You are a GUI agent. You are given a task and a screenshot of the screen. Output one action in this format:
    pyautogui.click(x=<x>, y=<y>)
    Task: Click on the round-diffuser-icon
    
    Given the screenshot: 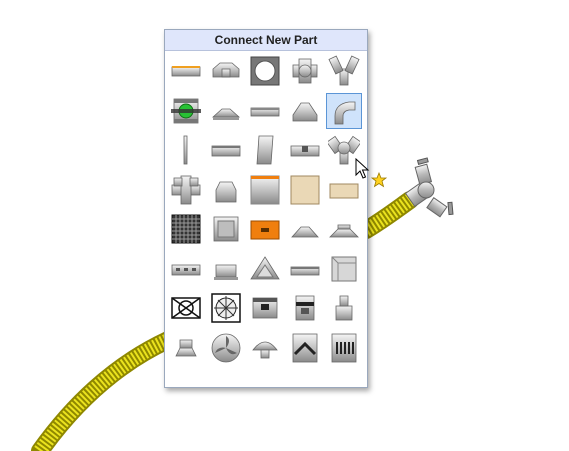 What is the action you would take?
    pyautogui.click(x=344, y=231)
    